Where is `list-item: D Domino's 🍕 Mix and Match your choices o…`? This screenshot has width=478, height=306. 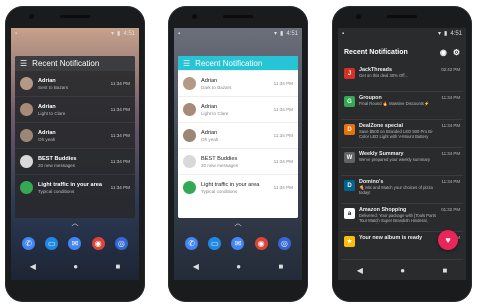 list-item: D Domino's 🍕 Mix and Match your choices o… is located at coordinates (402, 190).